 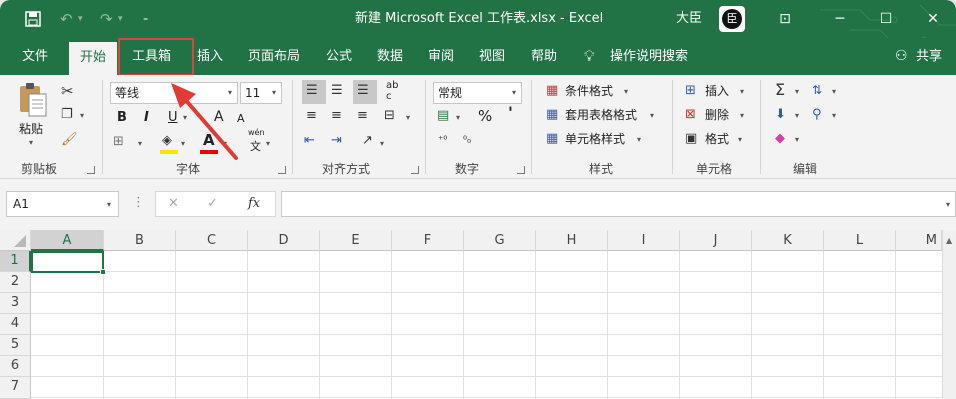 I want to click on expand-formula-bar-icon: ▾, so click(x=948, y=204).